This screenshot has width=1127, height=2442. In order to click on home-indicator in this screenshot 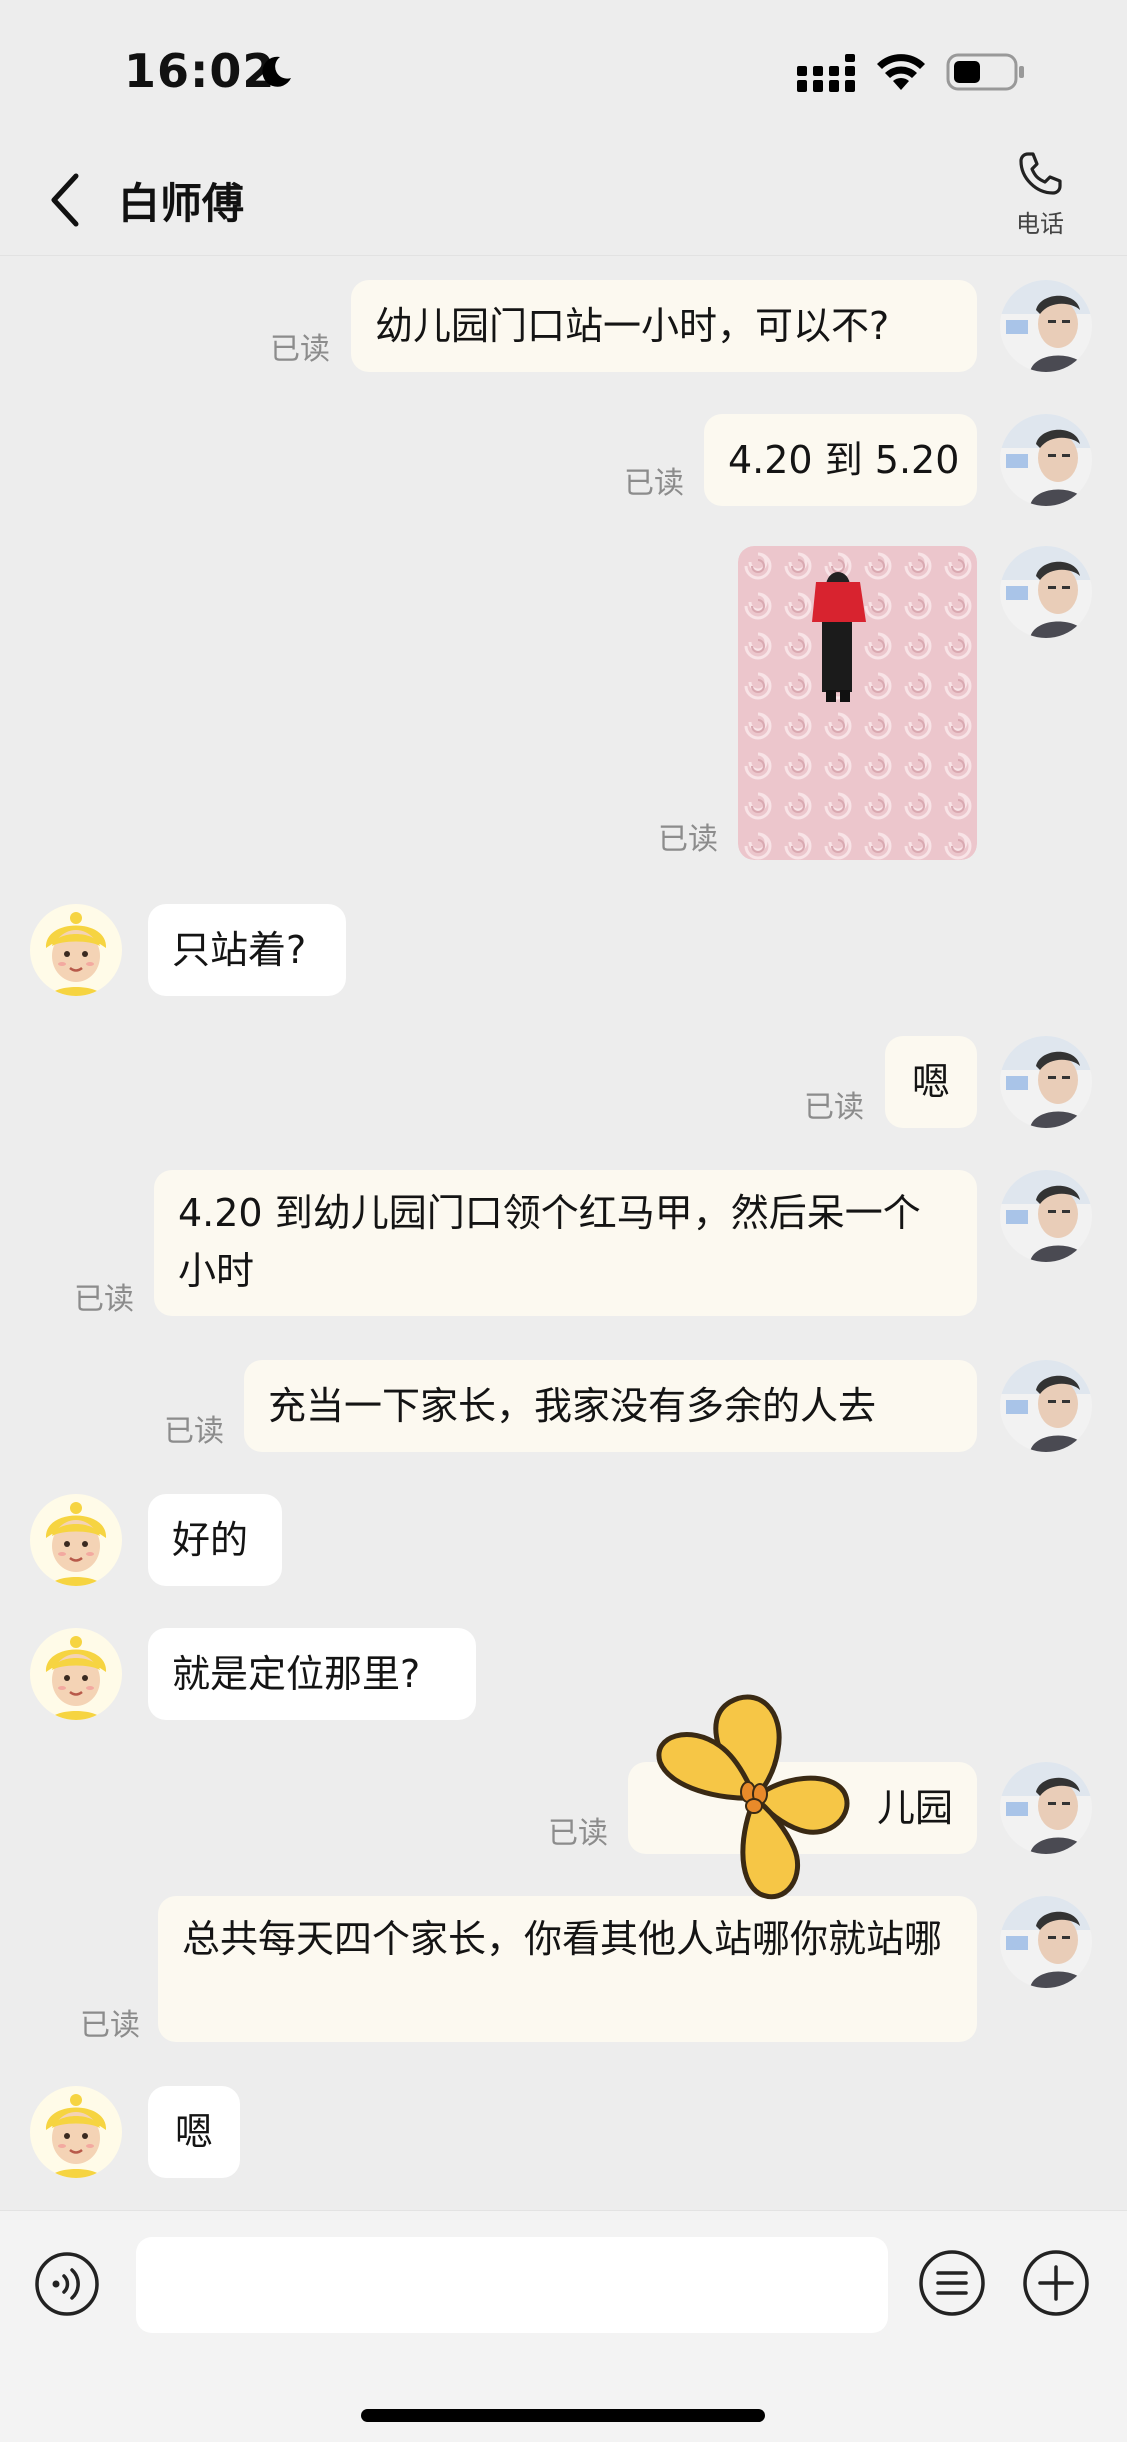, I will do `click(563, 2415)`.